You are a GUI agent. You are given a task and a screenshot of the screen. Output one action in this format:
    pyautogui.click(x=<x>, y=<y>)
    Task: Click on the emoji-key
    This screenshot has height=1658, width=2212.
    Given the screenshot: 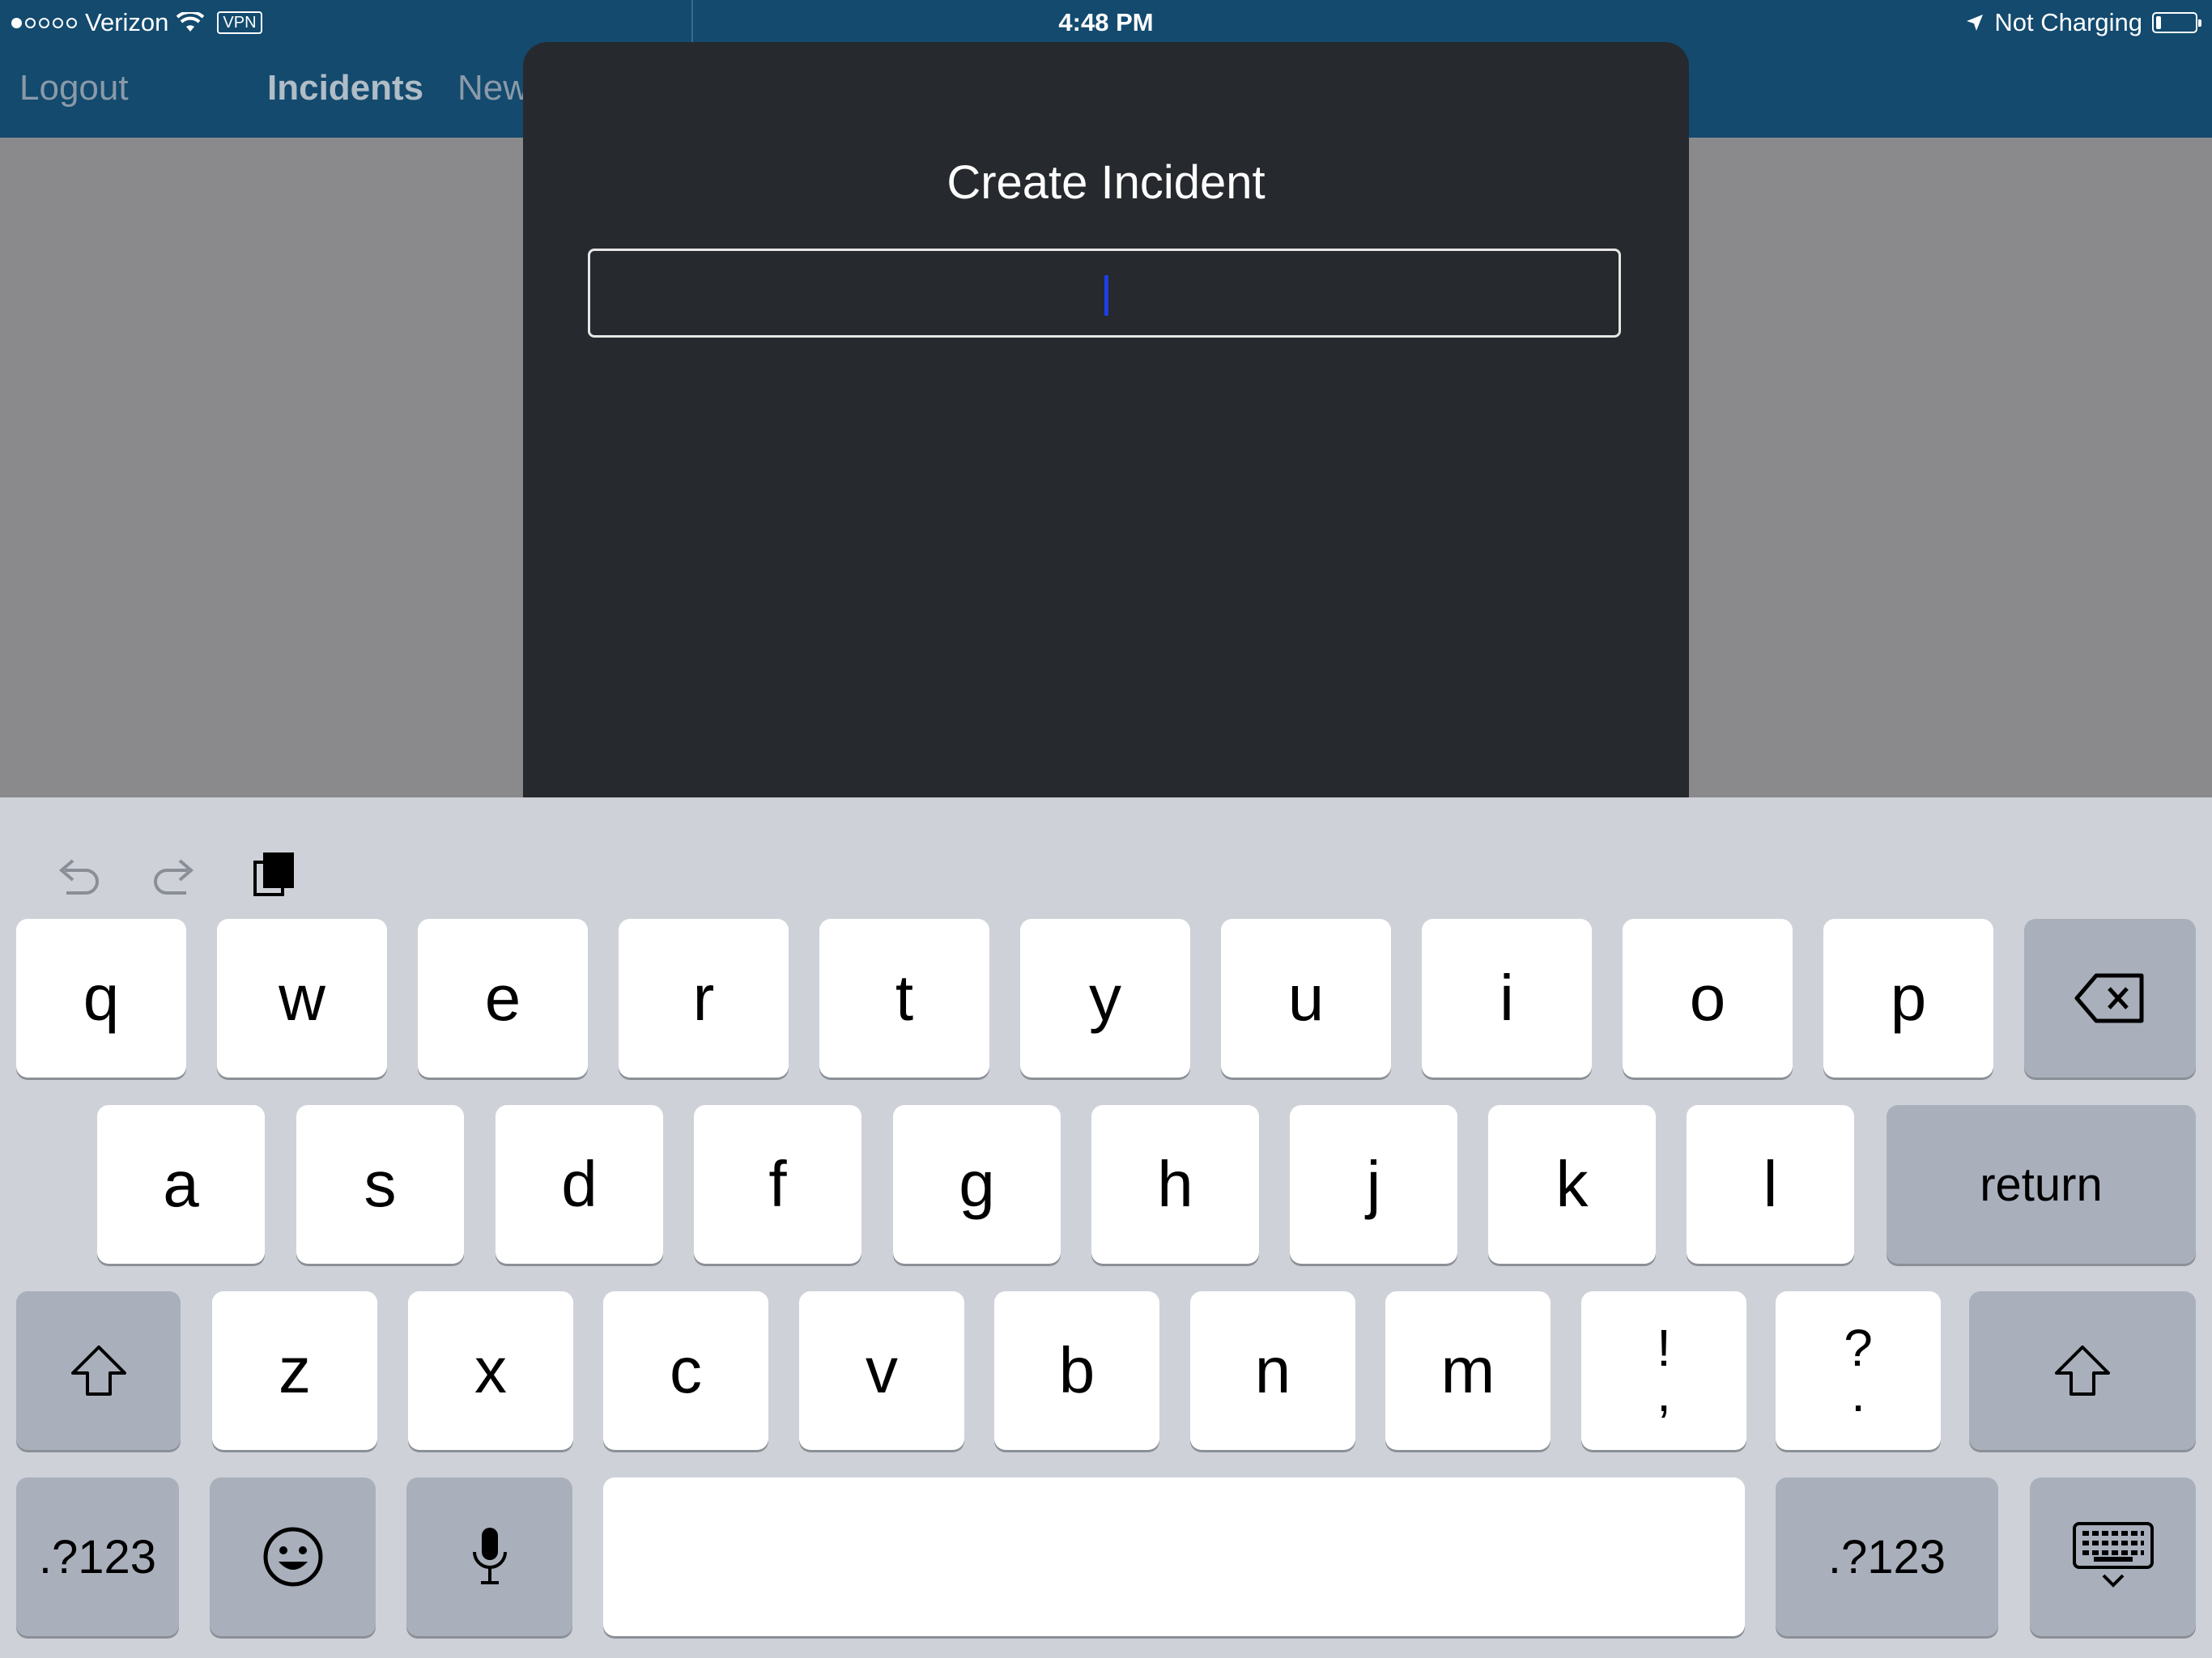 What is the action you would take?
    pyautogui.click(x=293, y=1556)
    